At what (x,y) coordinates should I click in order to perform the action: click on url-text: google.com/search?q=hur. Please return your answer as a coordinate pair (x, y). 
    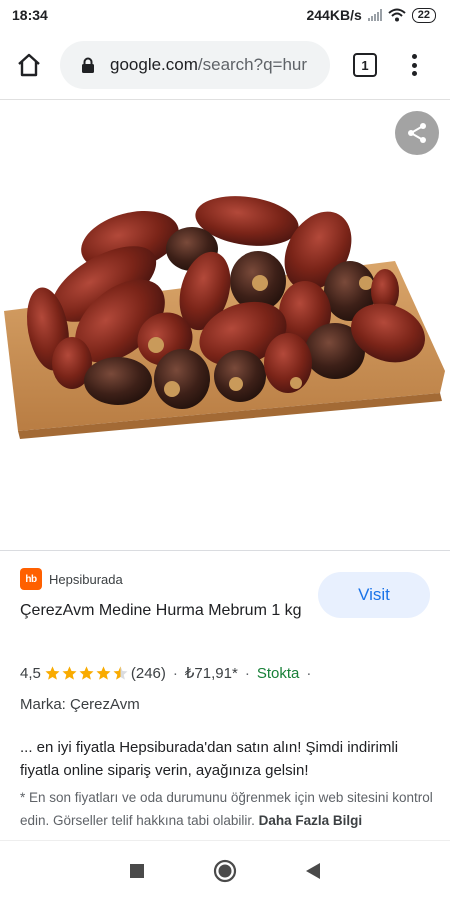
    Looking at the image, I should click on (208, 65).